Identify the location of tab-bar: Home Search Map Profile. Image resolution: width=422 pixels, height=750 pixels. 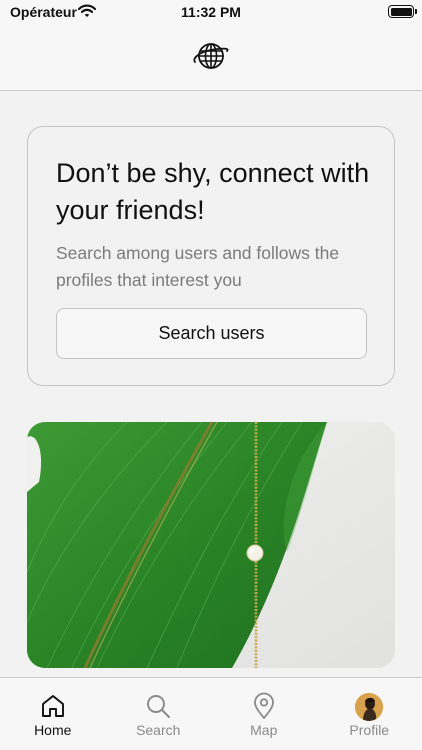
(211, 713).